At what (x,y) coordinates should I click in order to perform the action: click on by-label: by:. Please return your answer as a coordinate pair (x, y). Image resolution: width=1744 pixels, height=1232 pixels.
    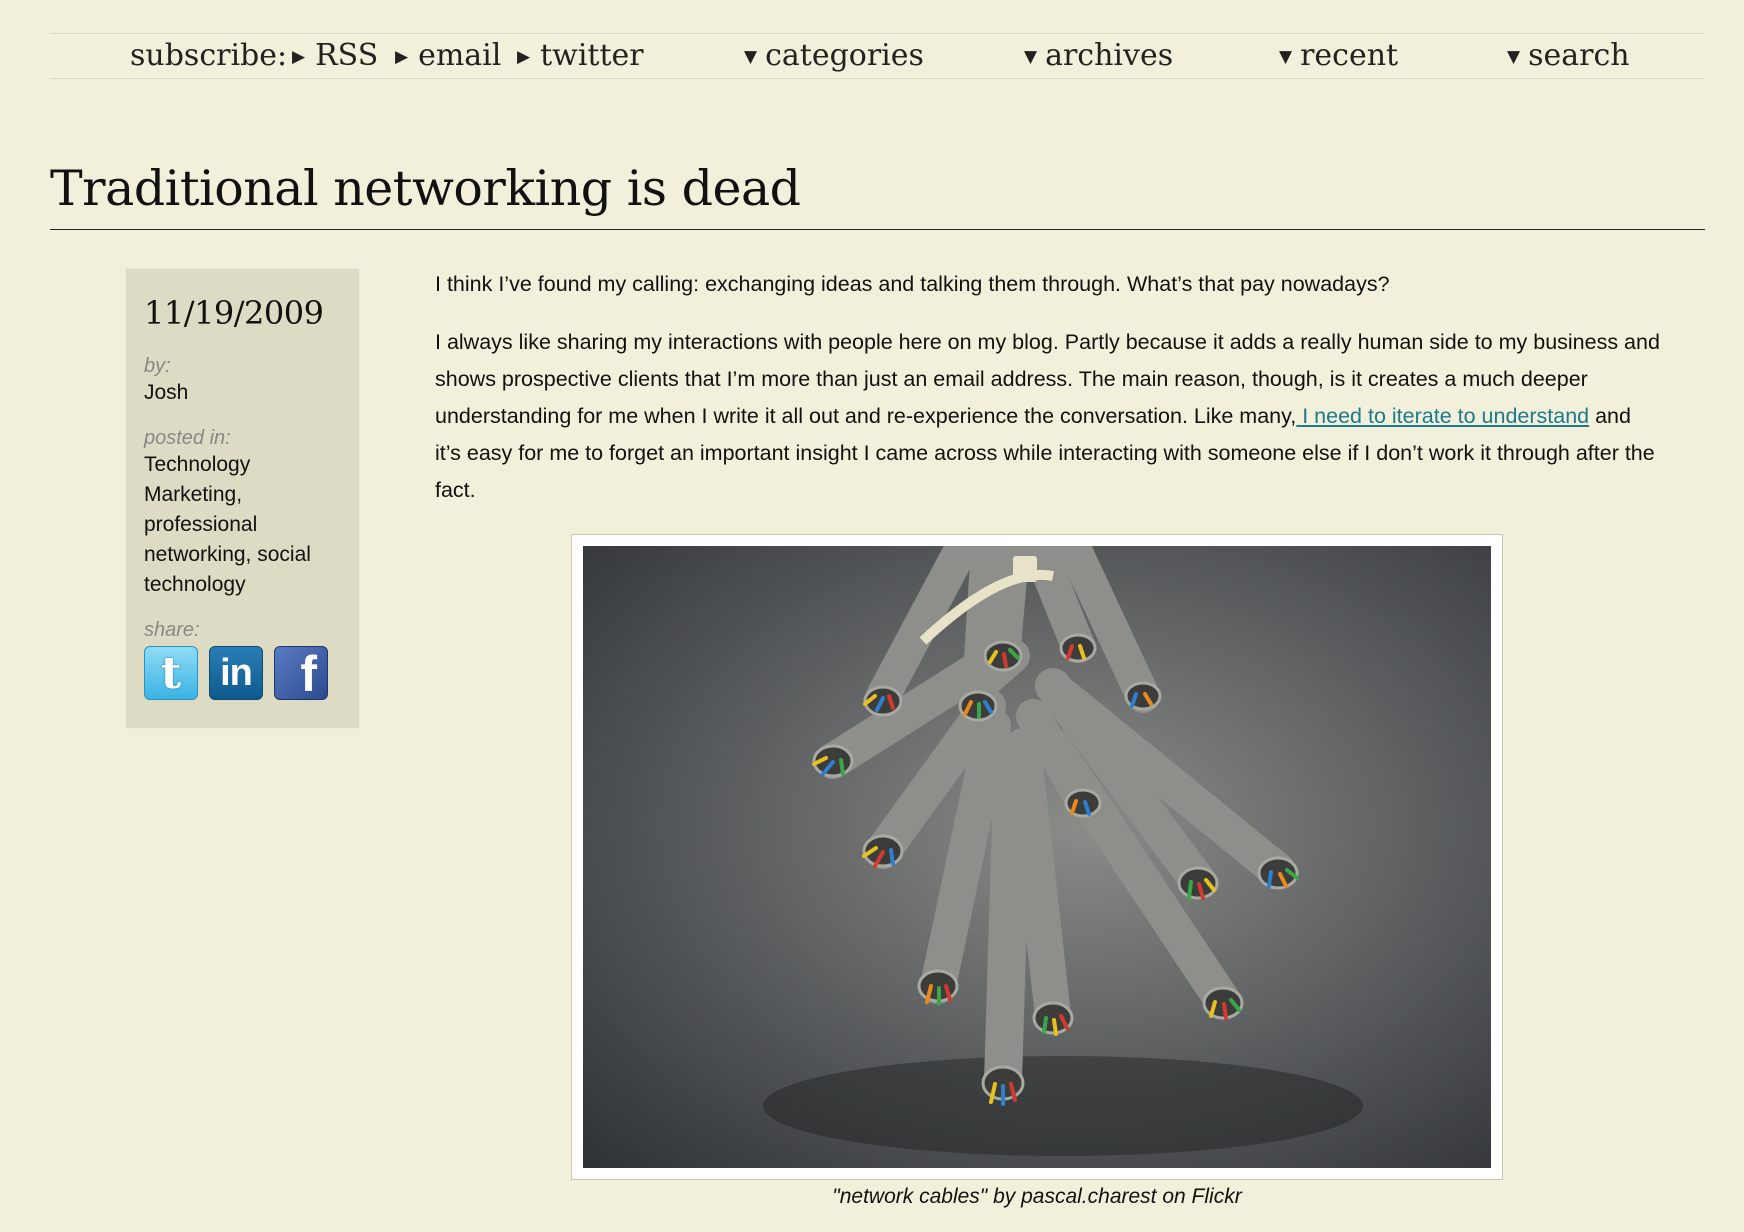
    Looking at the image, I should click on (157, 366).